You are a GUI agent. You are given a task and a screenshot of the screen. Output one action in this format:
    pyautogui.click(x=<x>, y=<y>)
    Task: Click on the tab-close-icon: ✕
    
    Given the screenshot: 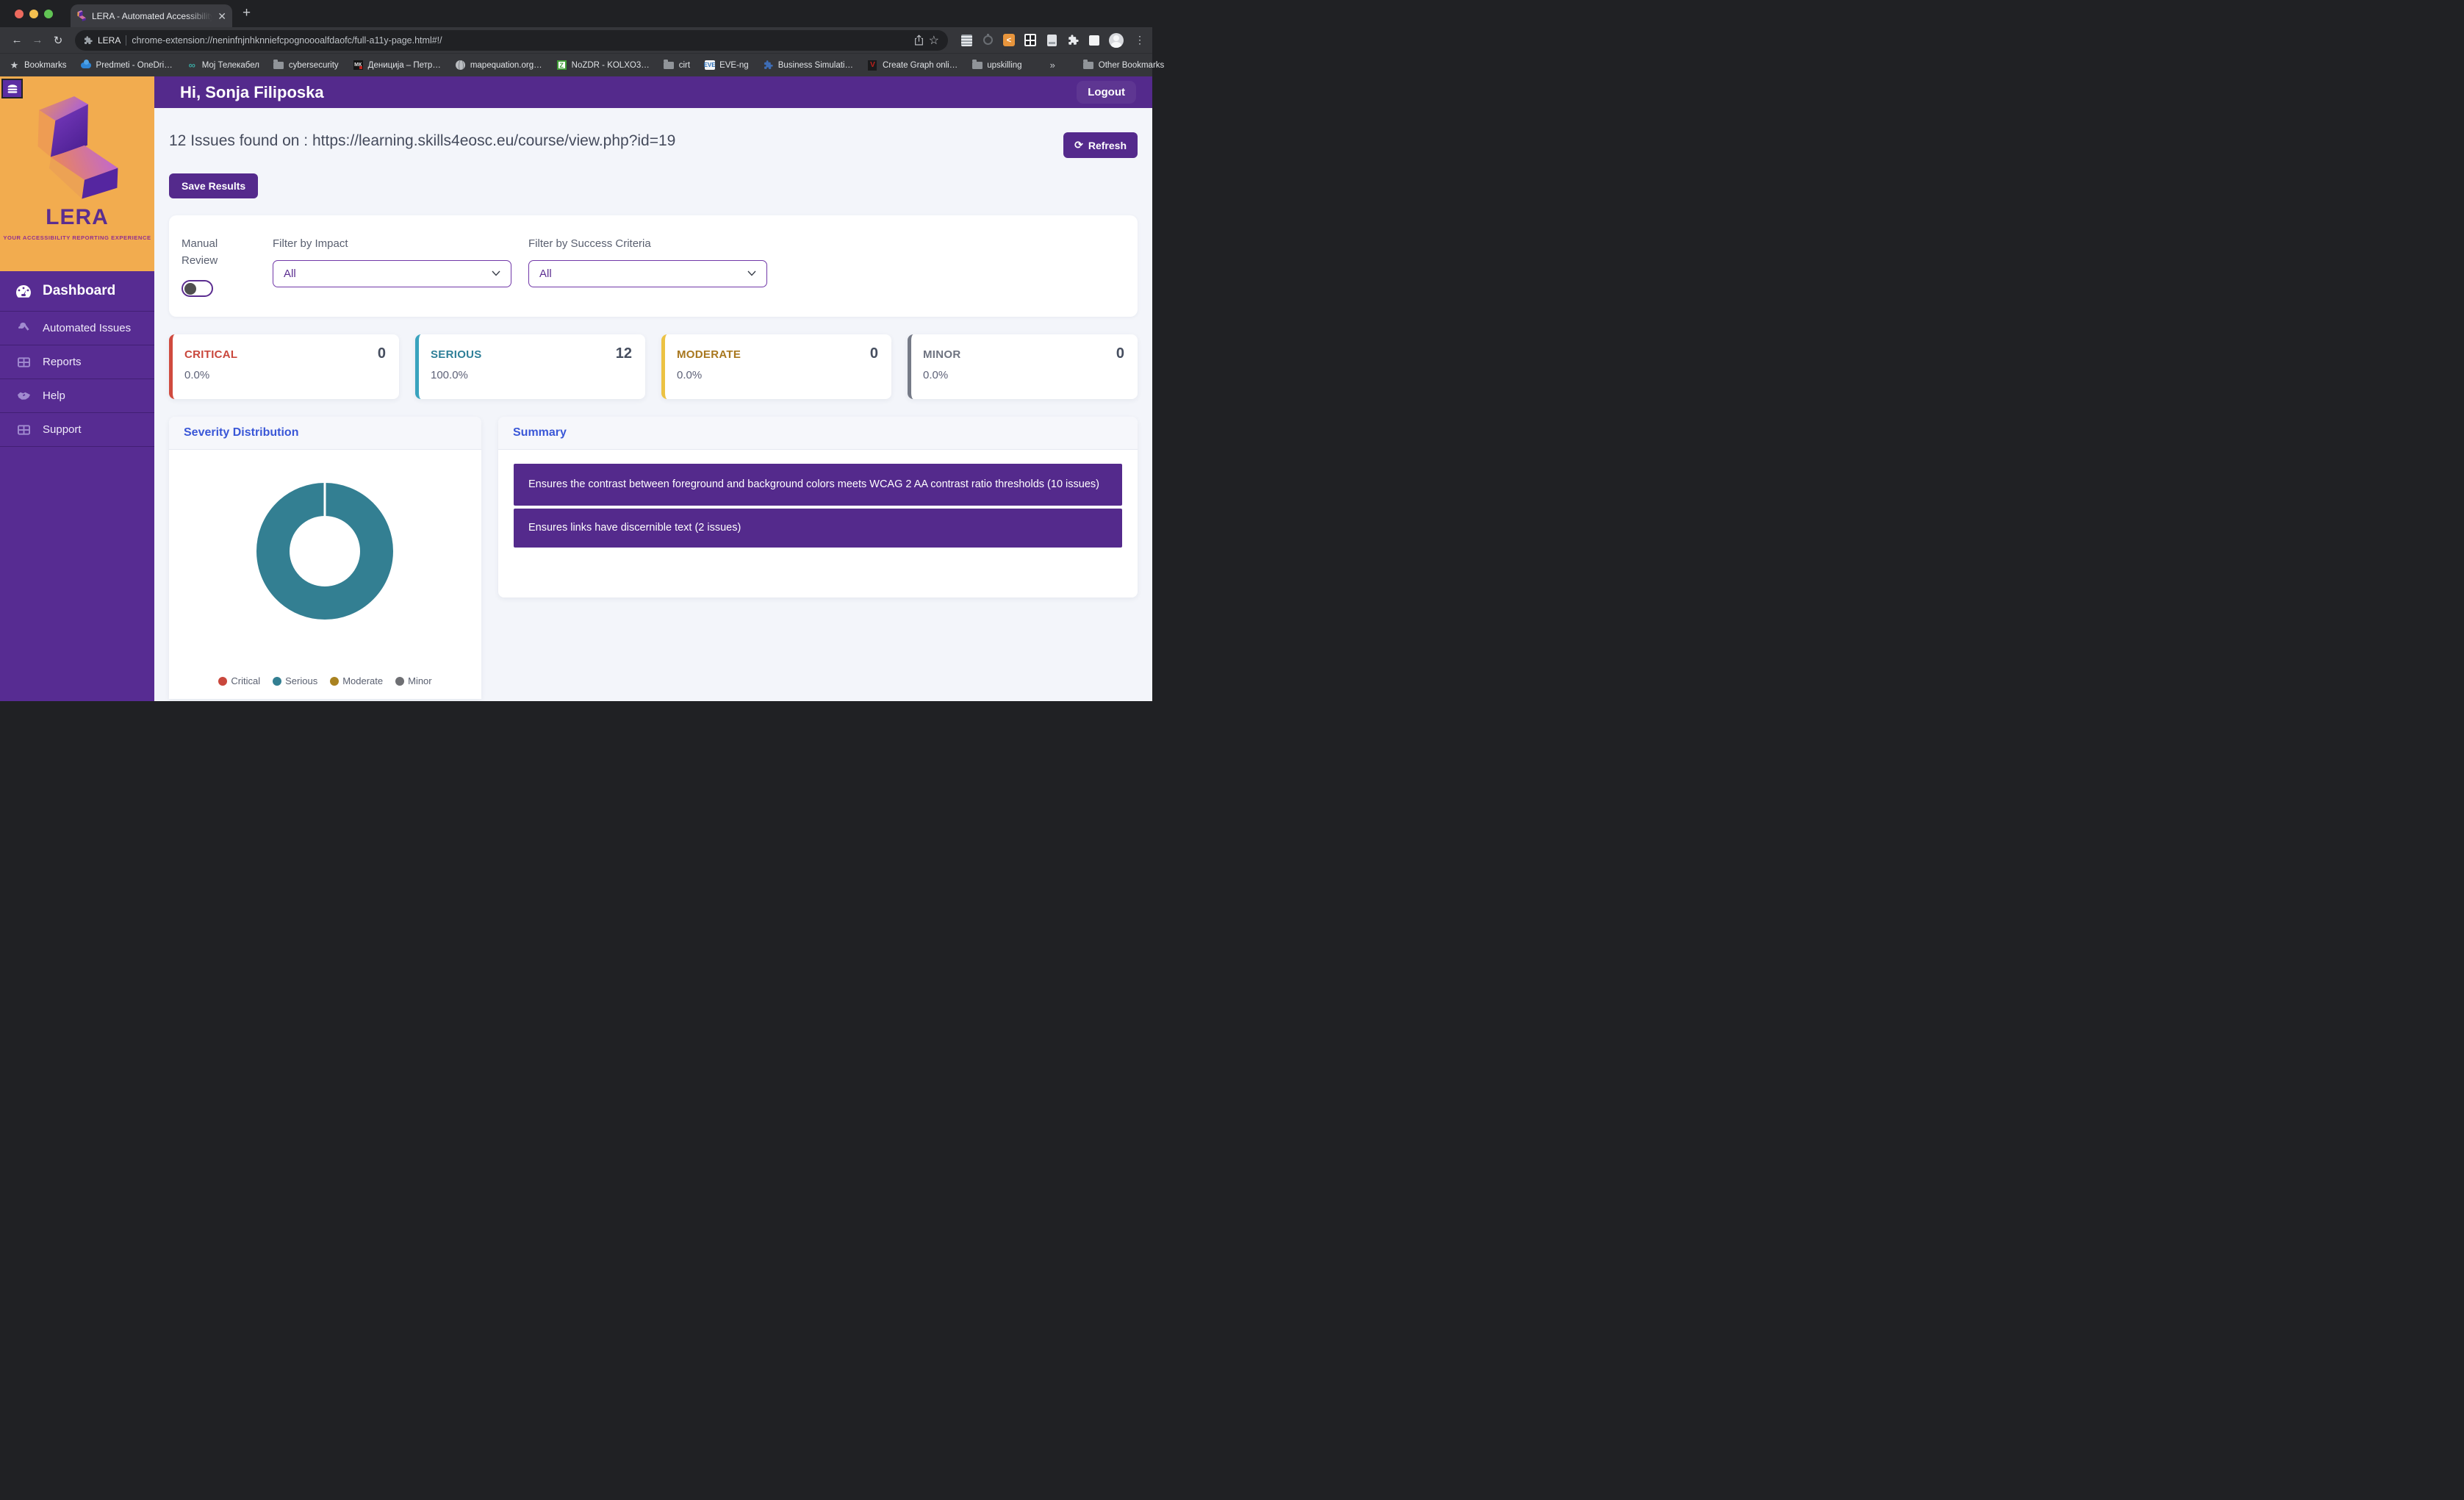 What is the action you would take?
    pyautogui.click(x=222, y=16)
    